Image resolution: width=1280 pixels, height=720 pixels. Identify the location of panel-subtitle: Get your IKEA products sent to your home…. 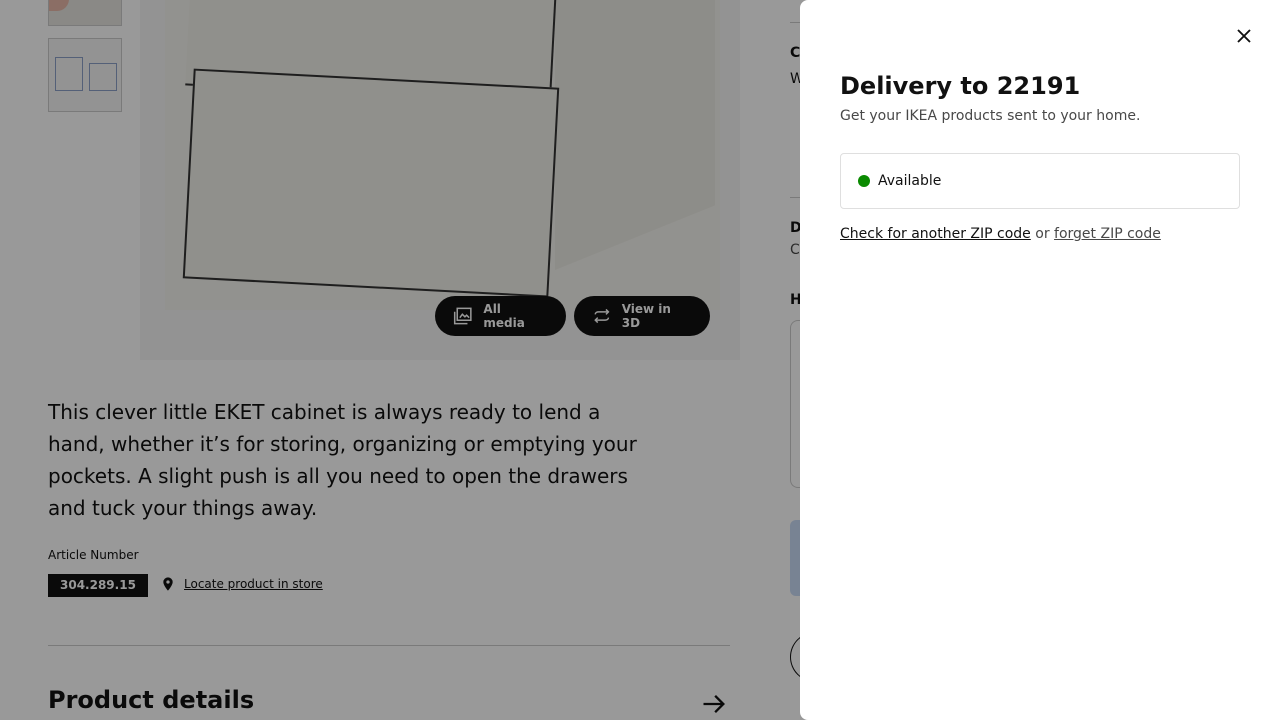
(990, 116).